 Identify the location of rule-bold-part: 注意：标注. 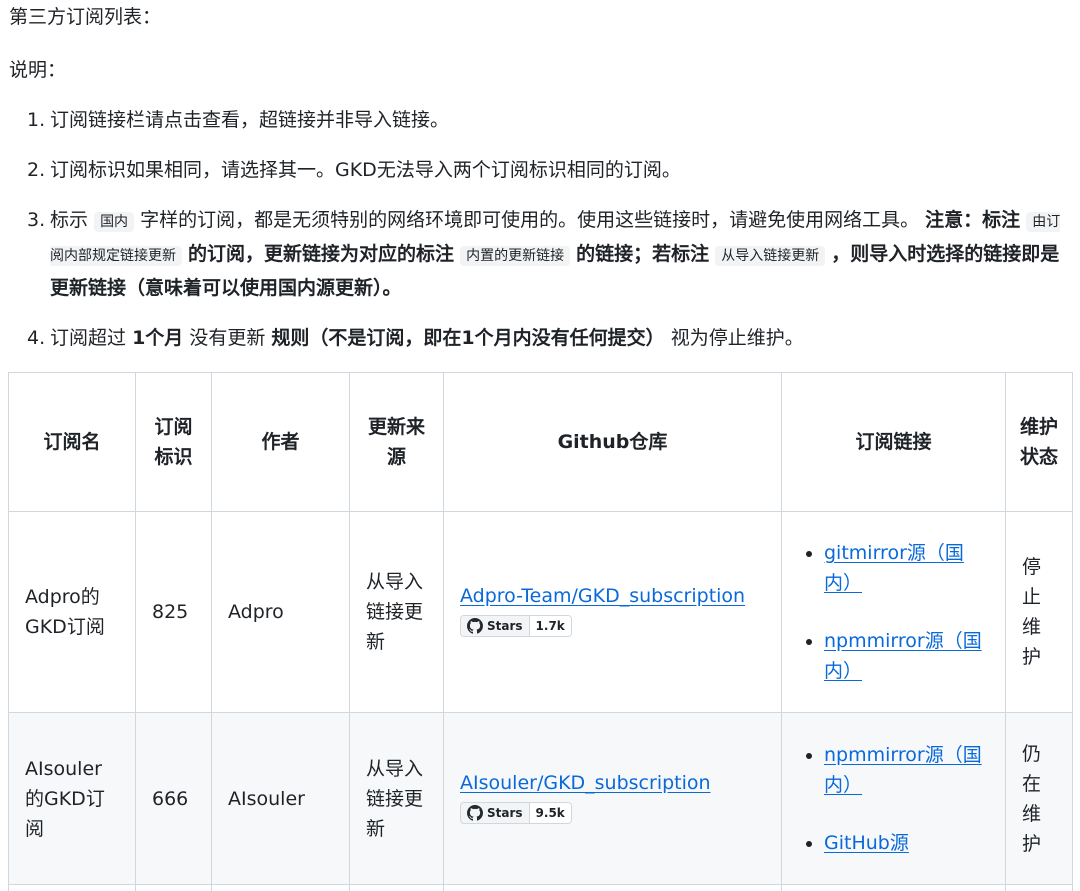
(973, 220).